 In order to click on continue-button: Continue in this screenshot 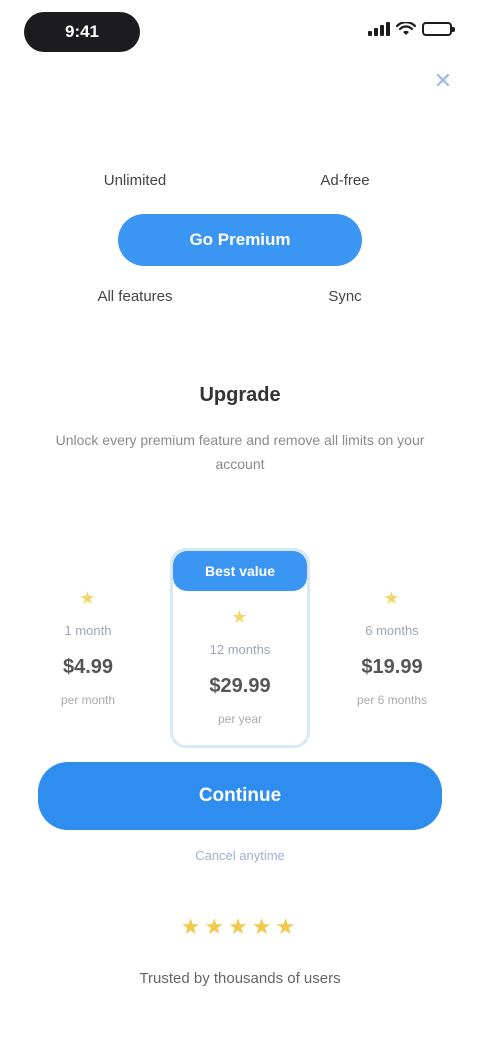, I will do `click(240, 796)`.